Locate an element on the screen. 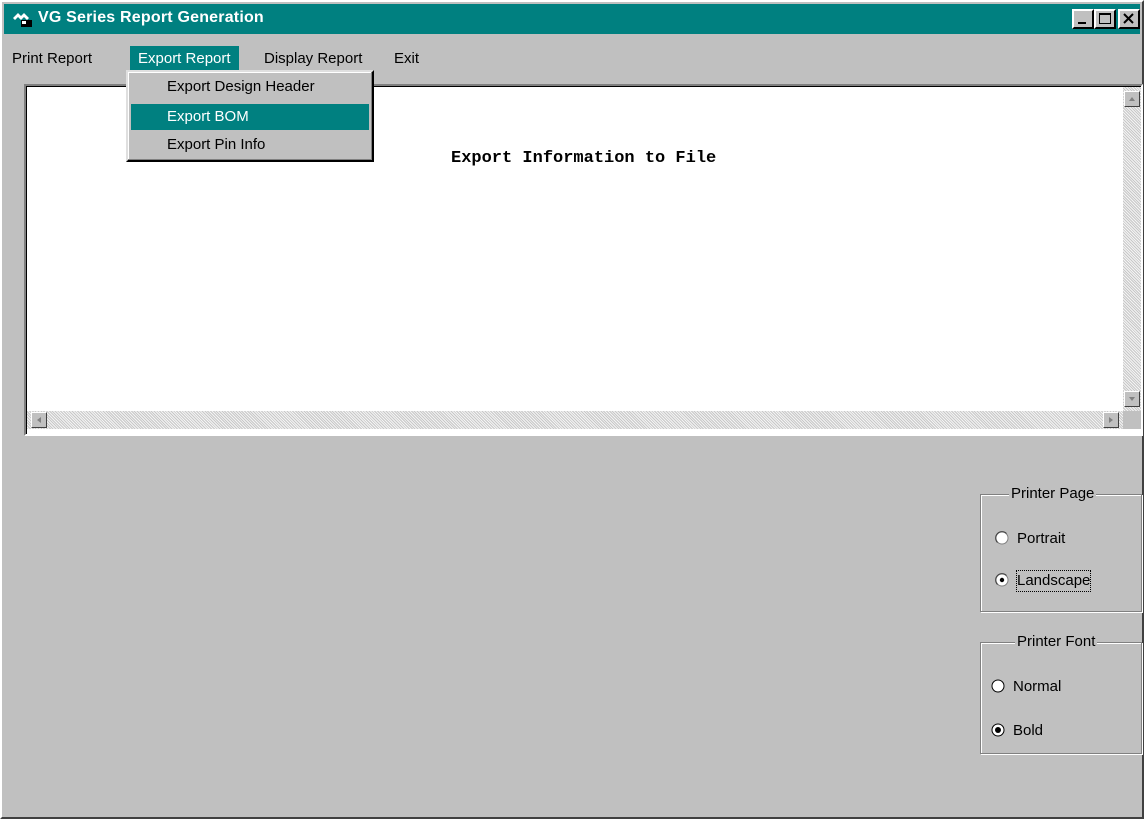 The image size is (1144, 819). close-button is located at coordinates (1129, 19).